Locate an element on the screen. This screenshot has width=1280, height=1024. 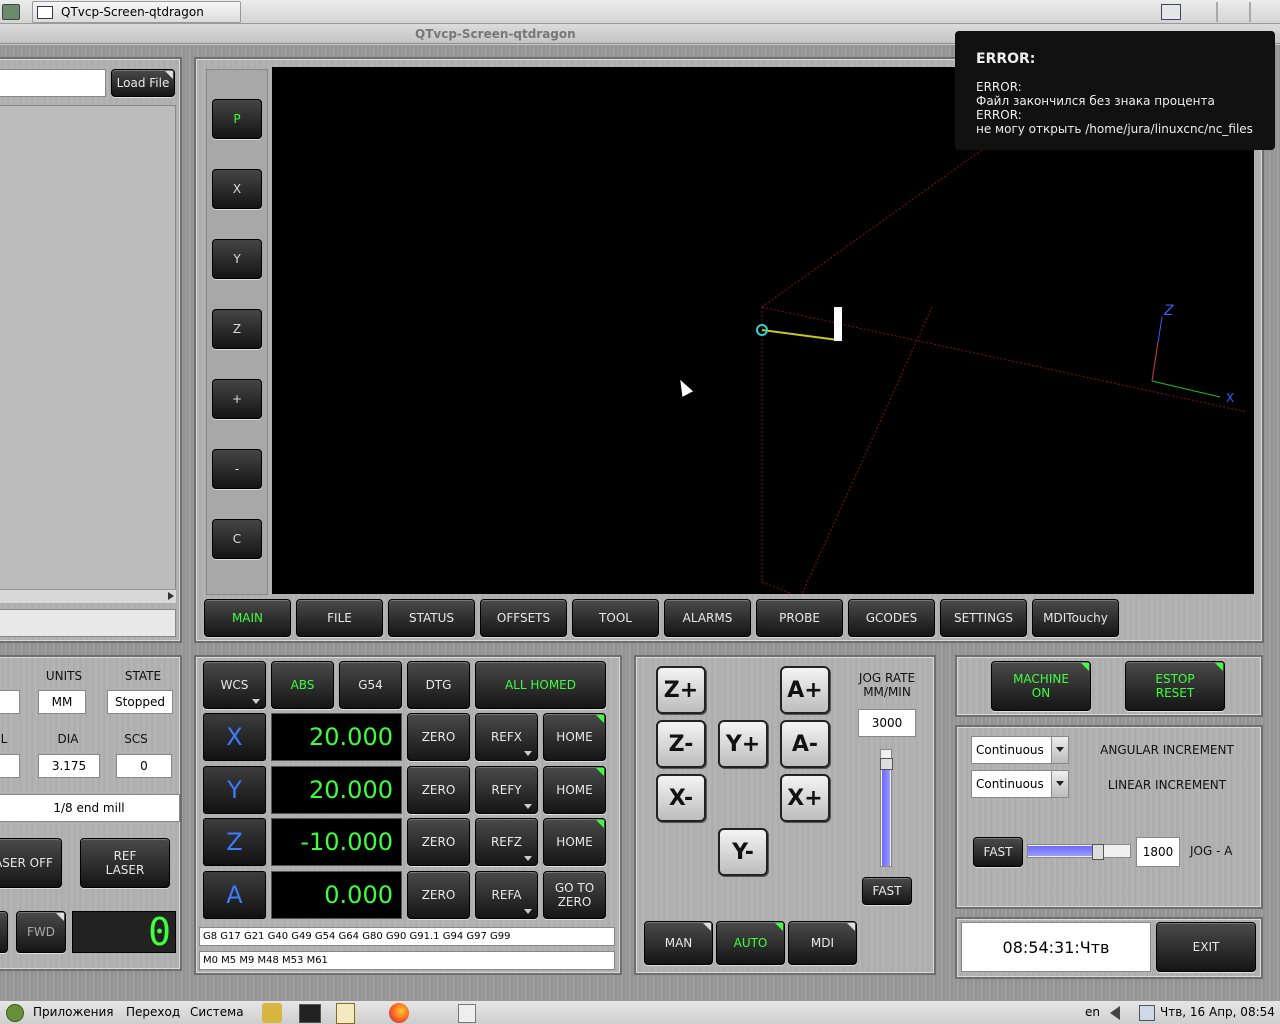
file-list-scrollbar is located at coordinates (88, 596).